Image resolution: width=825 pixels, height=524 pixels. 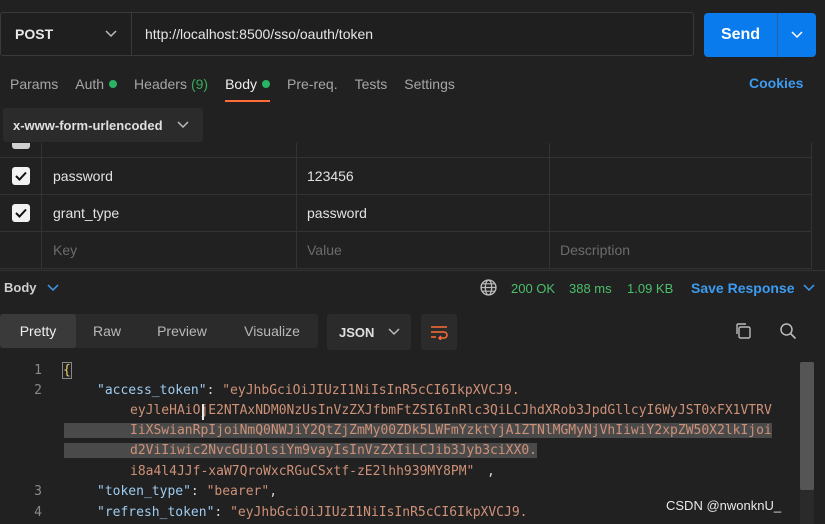 I want to click on format-label: JSON, so click(x=357, y=332).